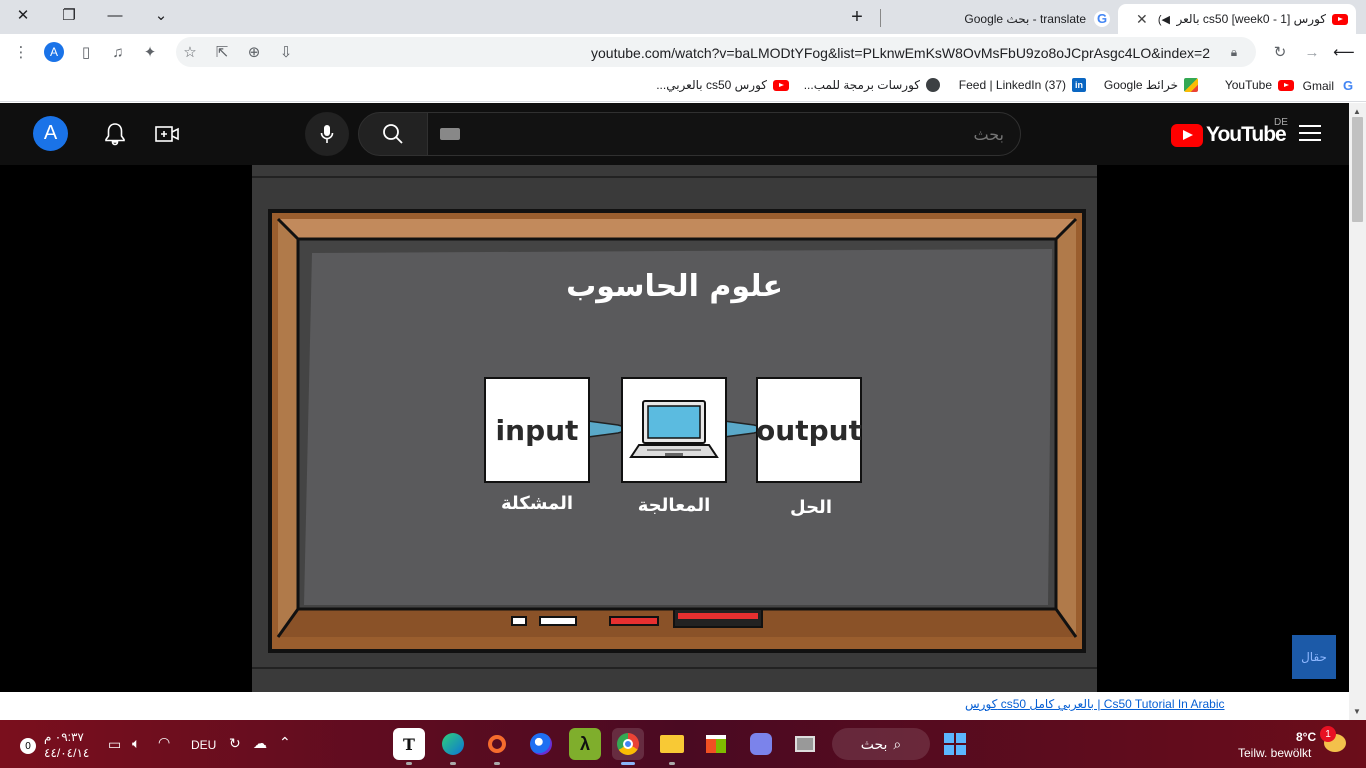  What do you see at coordinates (811, 507) in the screenshot?
I see `solution-caption: الحل` at bounding box center [811, 507].